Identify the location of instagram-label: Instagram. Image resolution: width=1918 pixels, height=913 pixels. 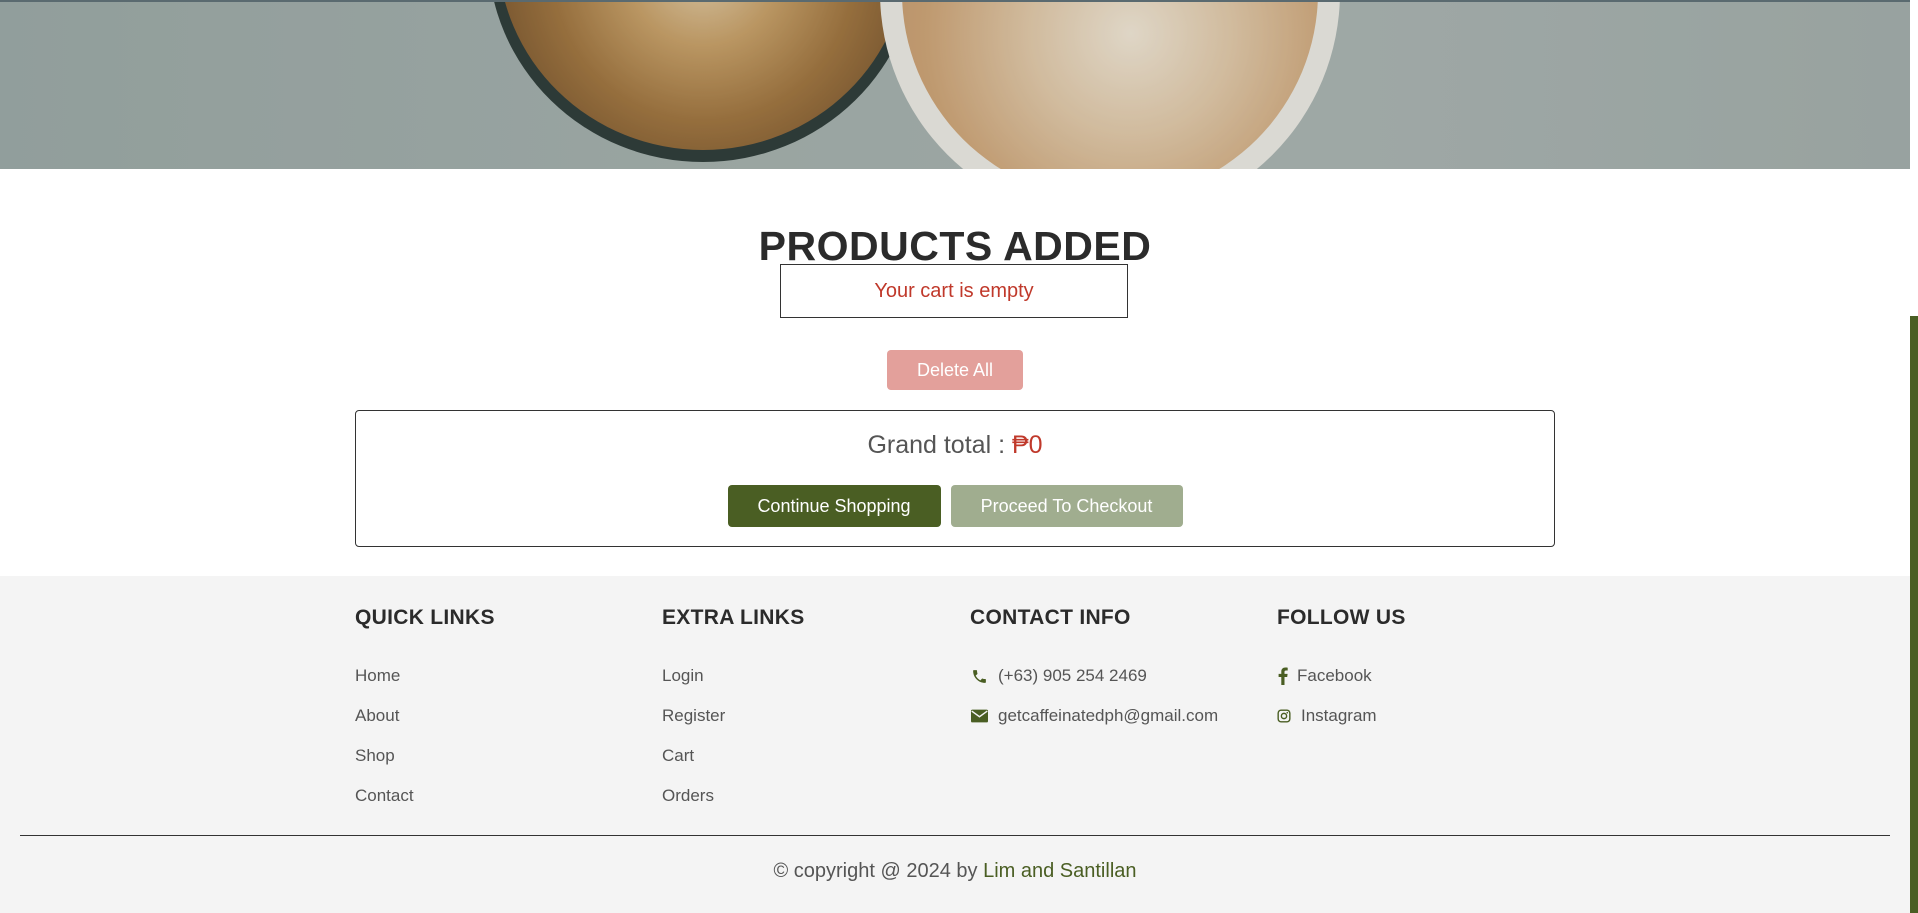
(1339, 715).